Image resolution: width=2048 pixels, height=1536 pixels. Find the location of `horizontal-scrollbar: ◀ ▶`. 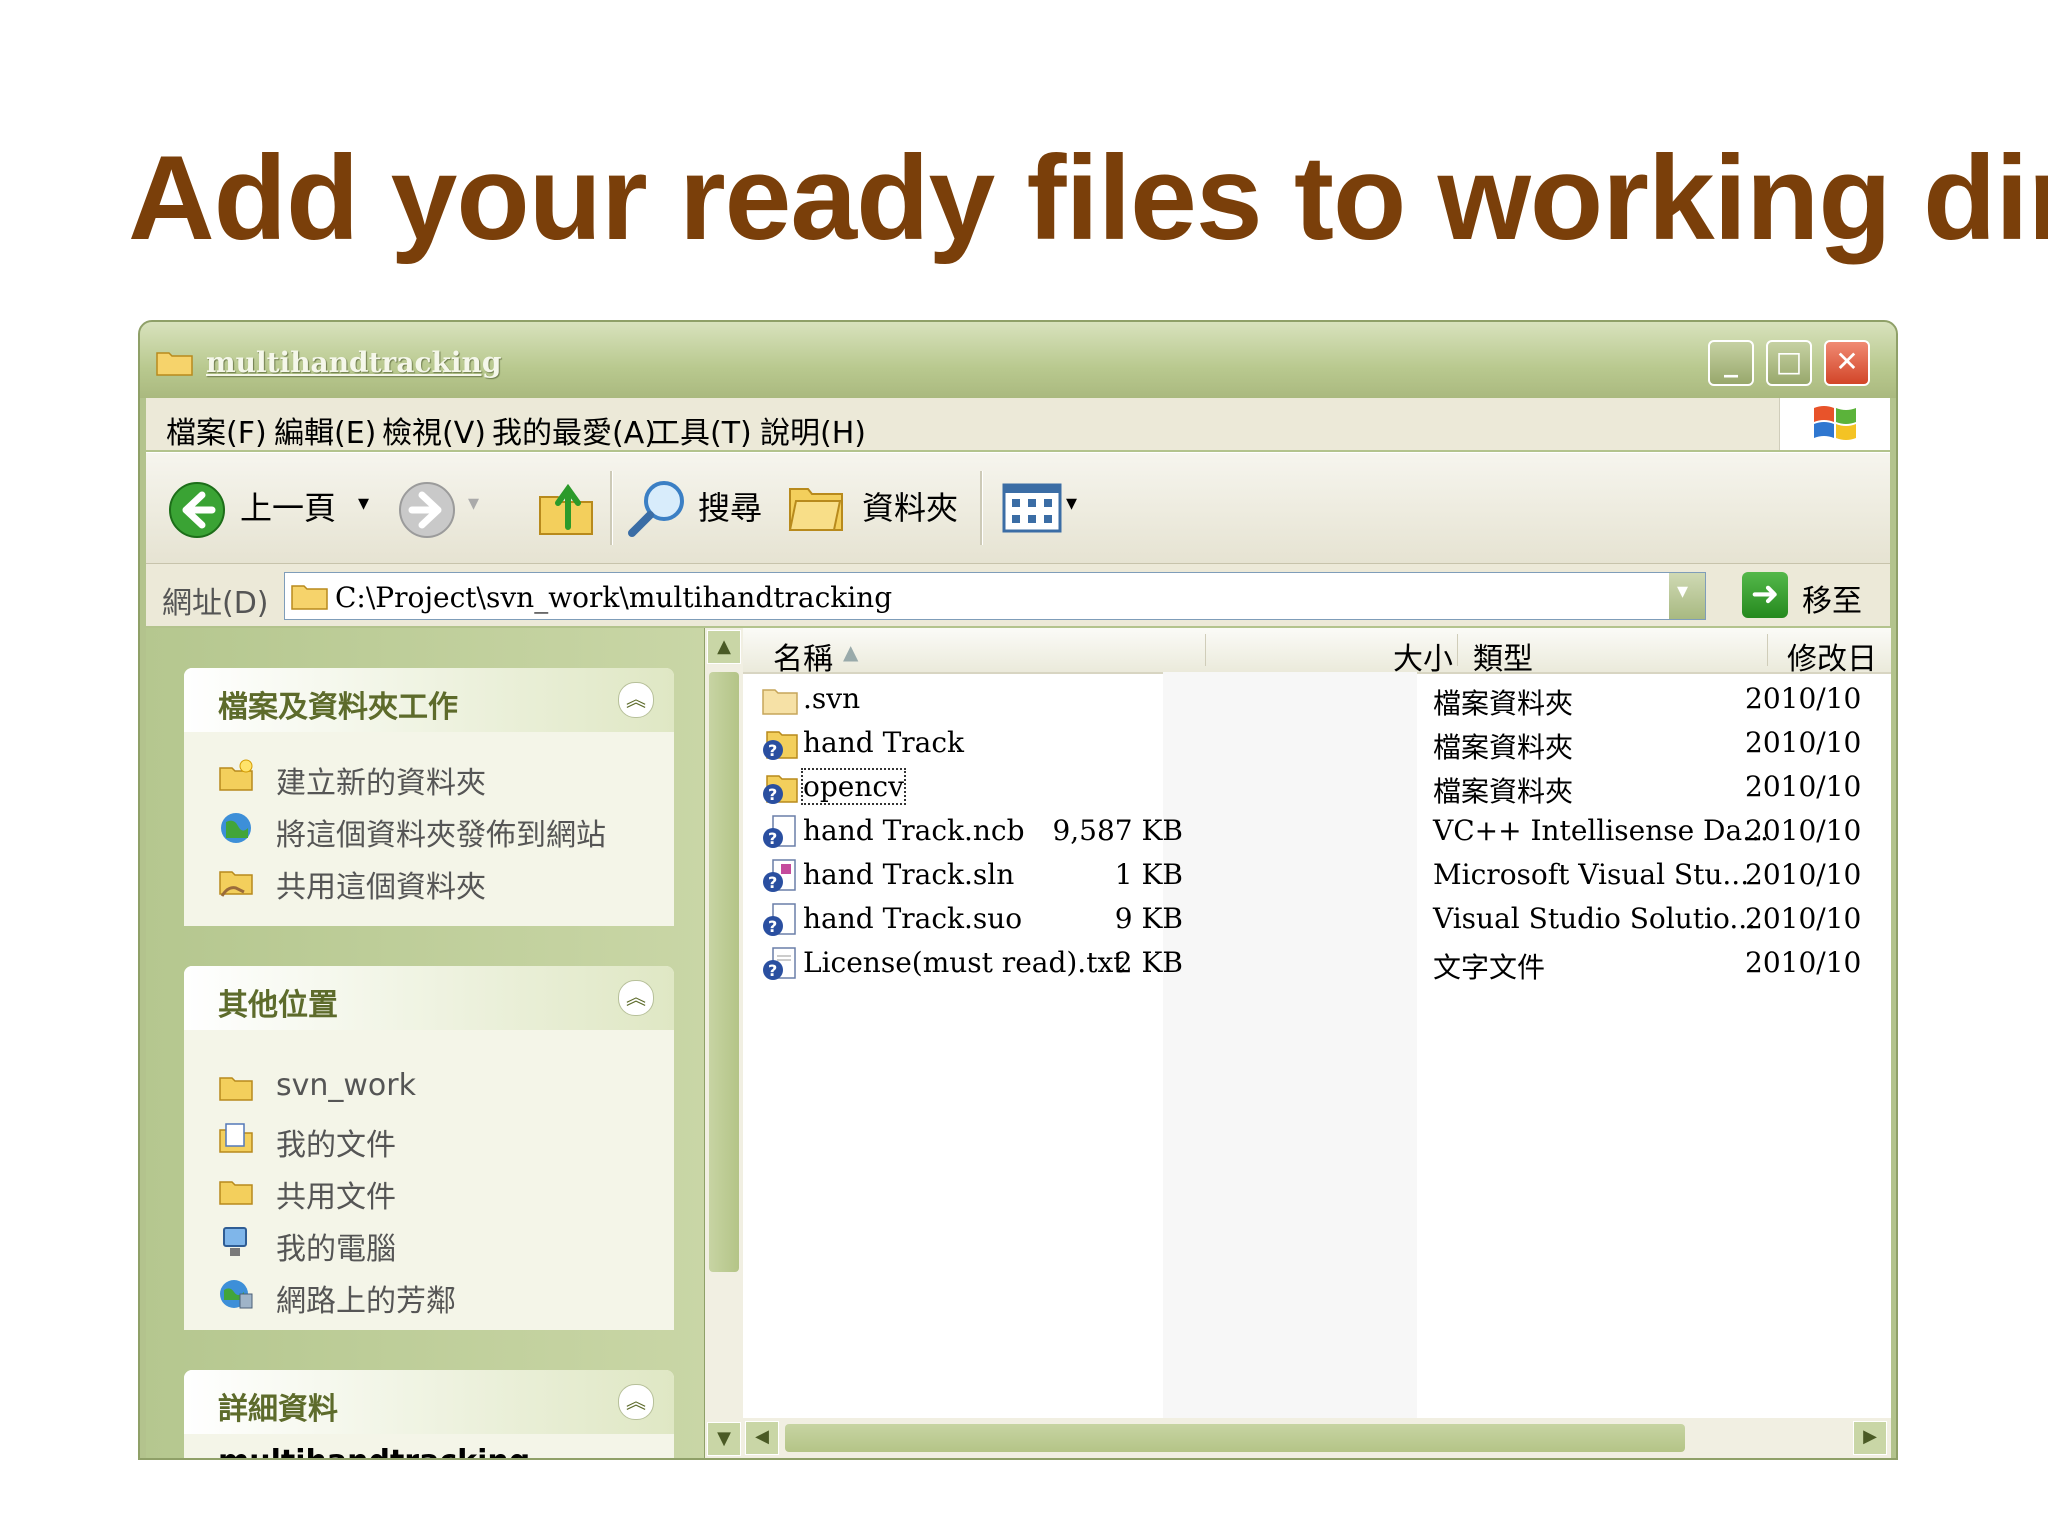

horizontal-scrollbar: ◀ ▶ is located at coordinates (1317, 1438).